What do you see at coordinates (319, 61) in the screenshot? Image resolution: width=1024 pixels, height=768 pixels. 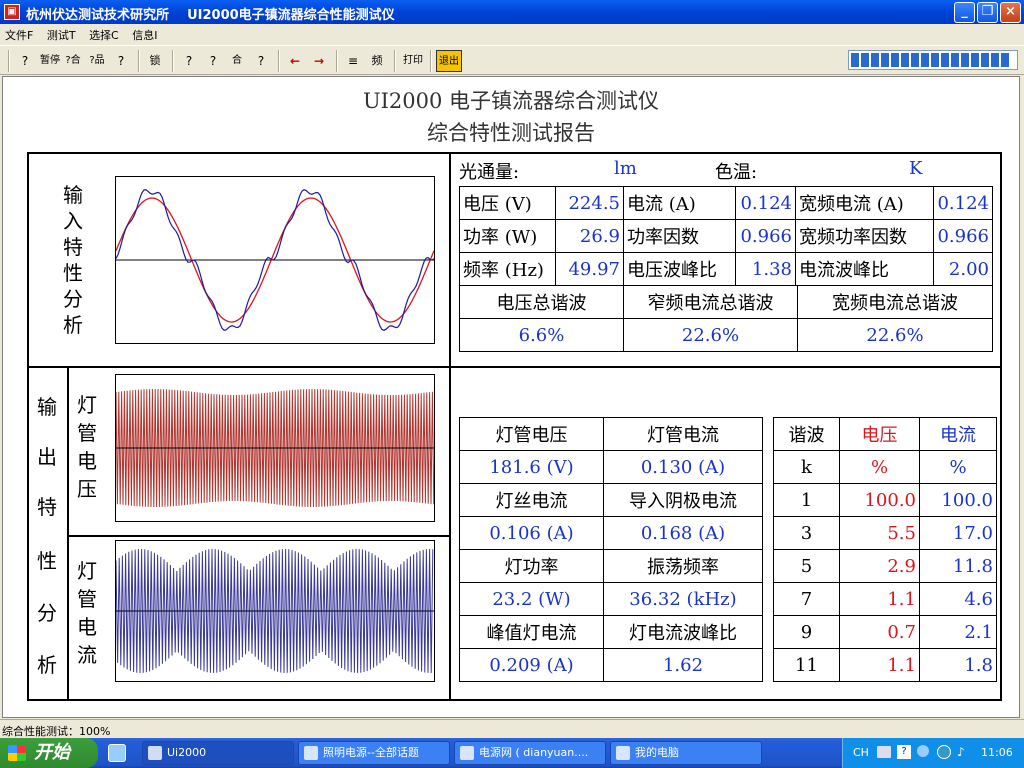 I see `arrow-right-icon: →` at bounding box center [319, 61].